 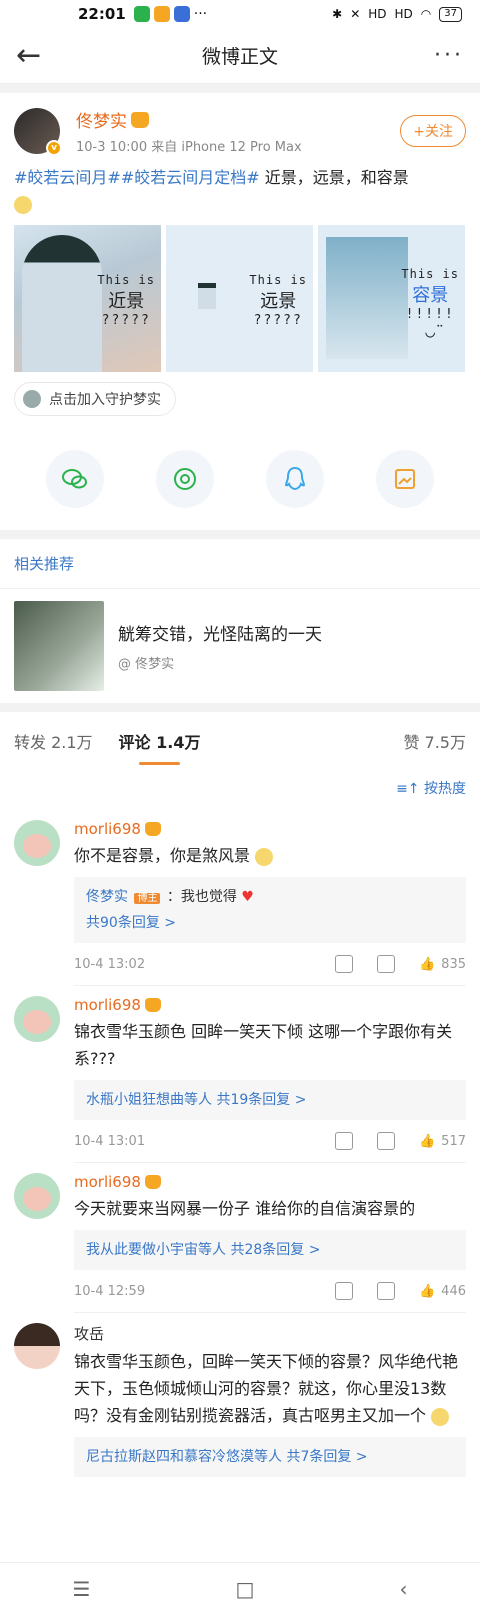 I want to click on author-badge: 博主, so click(x=147, y=898).